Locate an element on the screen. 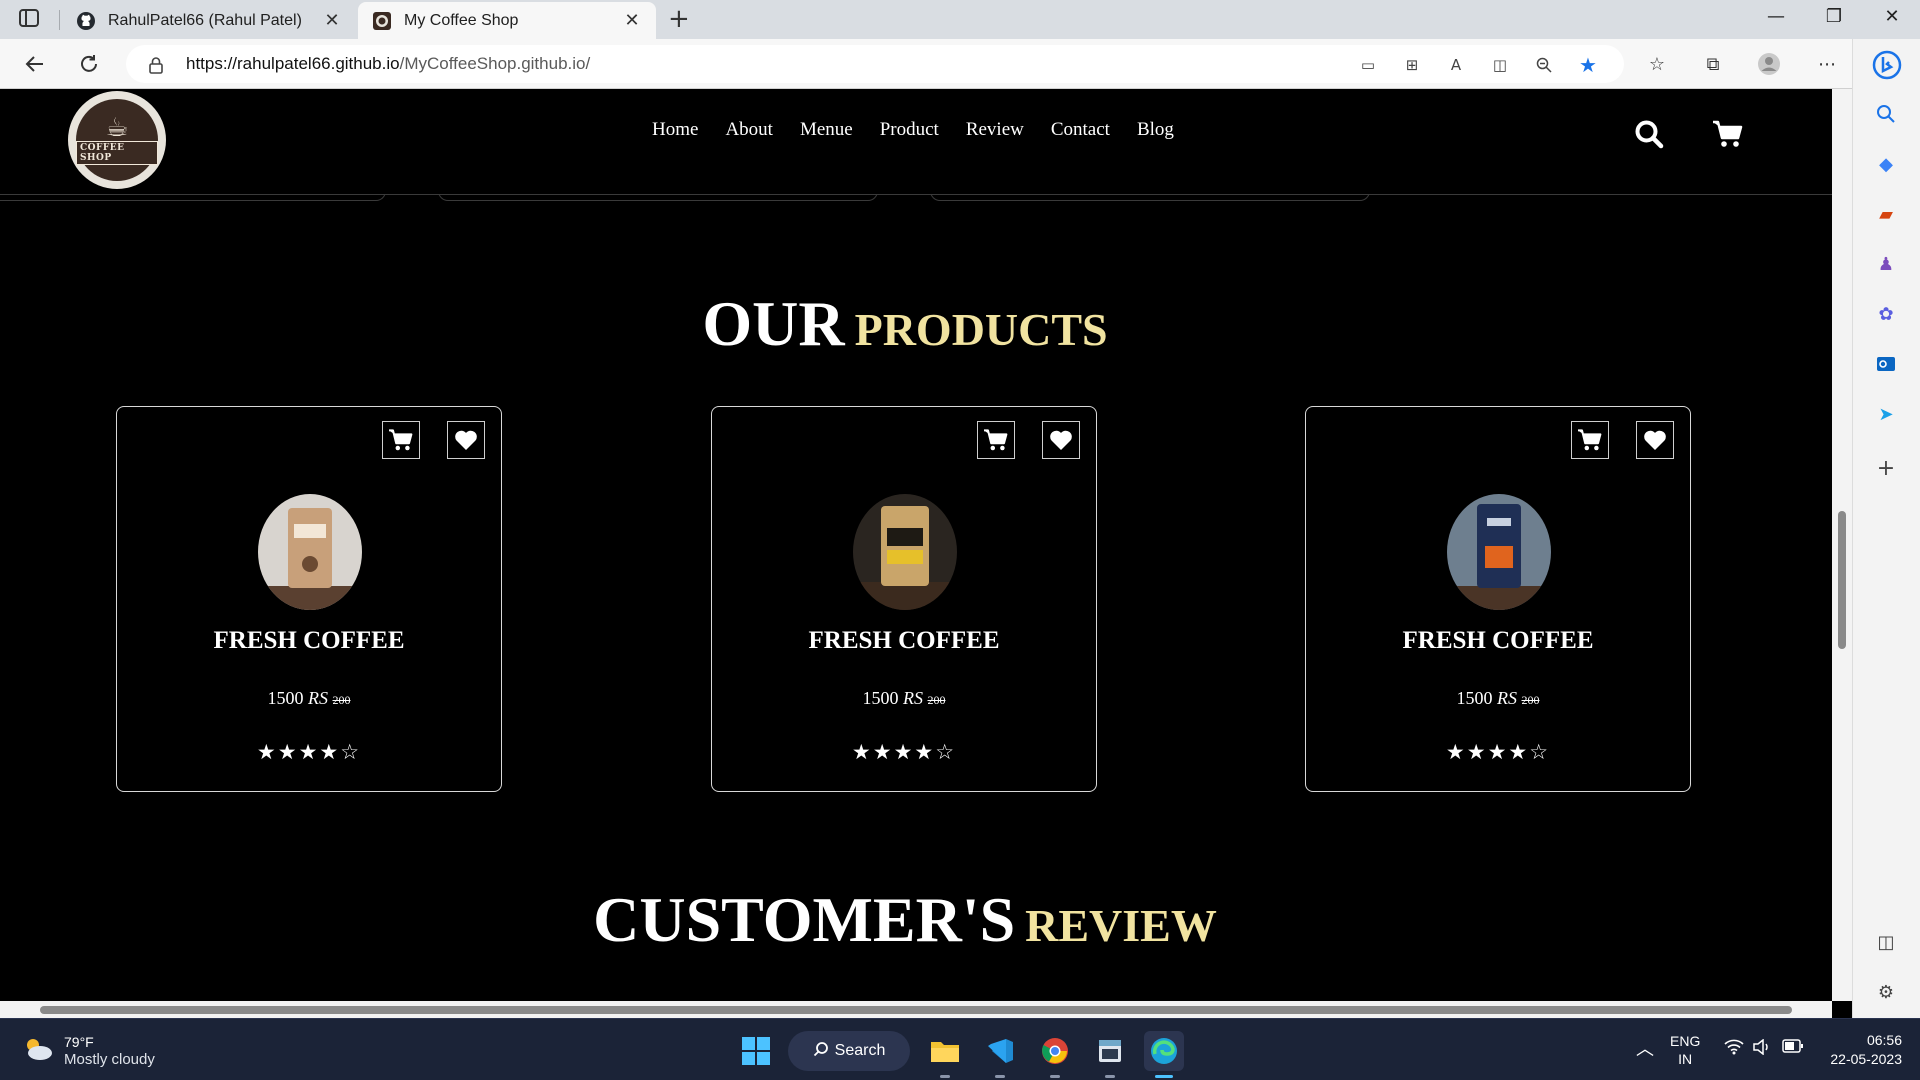 This screenshot has width=1920, height=1080. close-window-button: ✕ is located at coordinates (1892, 16).